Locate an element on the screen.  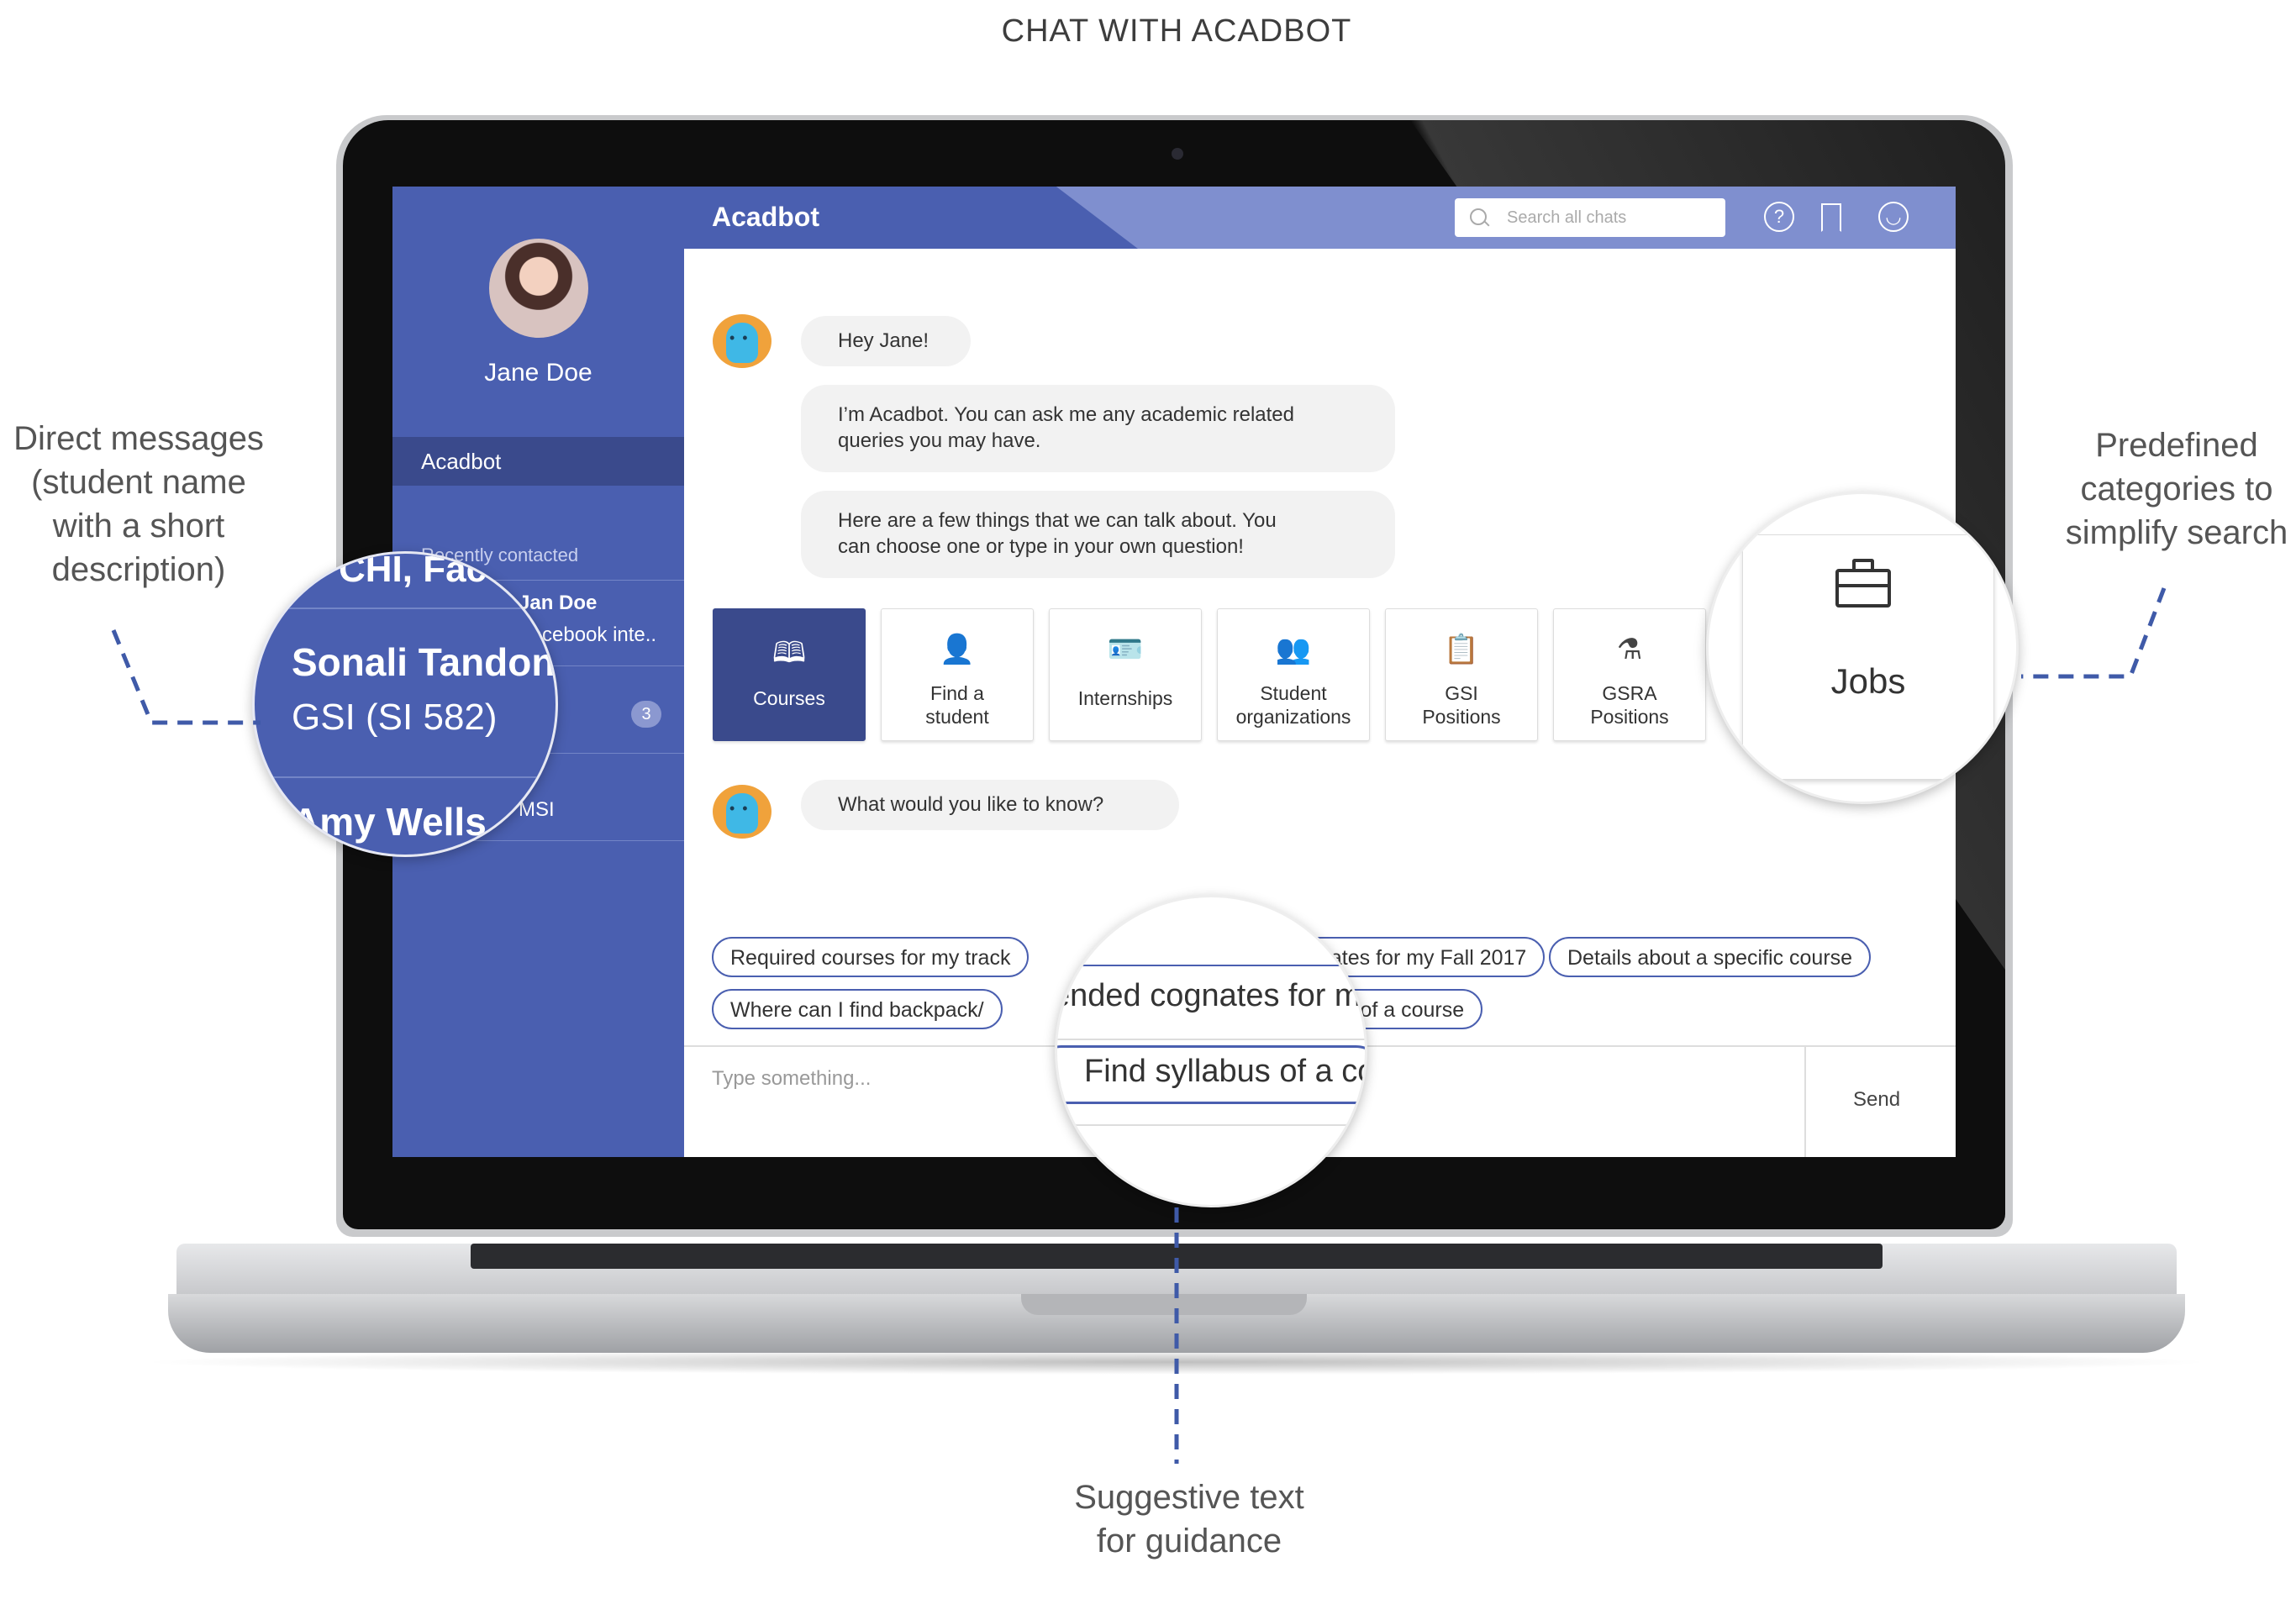
category-label: Student organizations is located at coordinates (1293, 705).